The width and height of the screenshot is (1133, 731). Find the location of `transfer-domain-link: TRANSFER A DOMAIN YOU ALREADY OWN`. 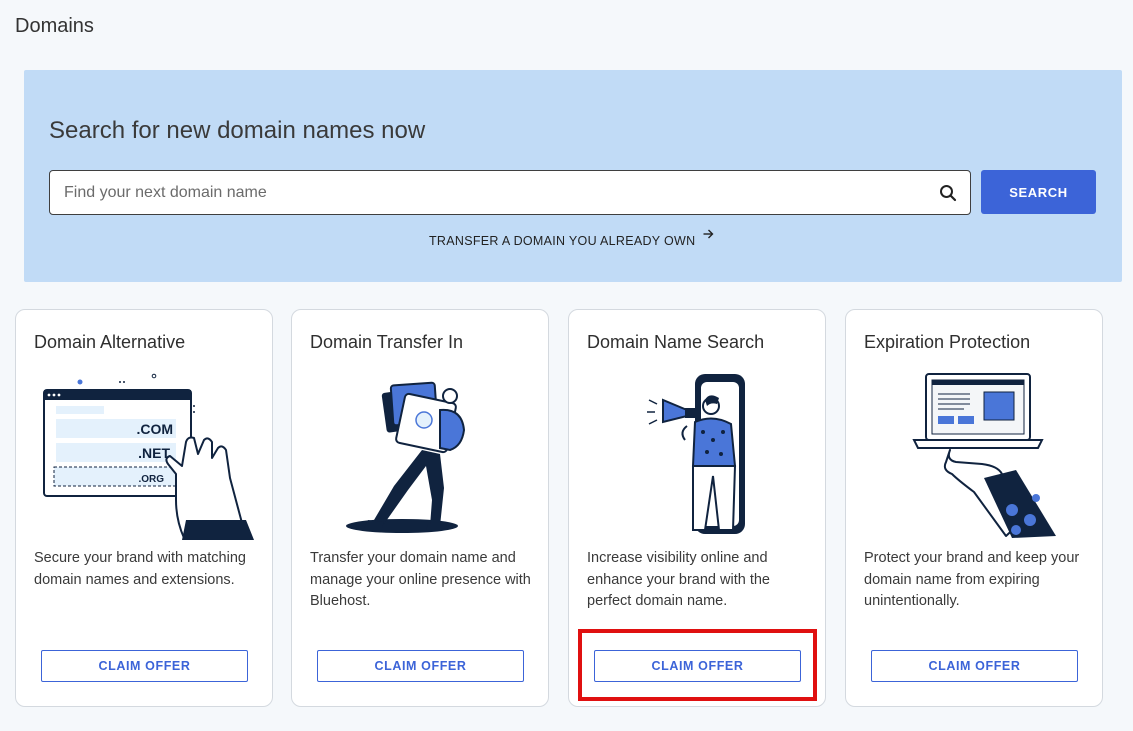

transfer-domain-link: TRANSFER A DOMAIN YOU ALREADY OWN is located at coordinates (571, 238).